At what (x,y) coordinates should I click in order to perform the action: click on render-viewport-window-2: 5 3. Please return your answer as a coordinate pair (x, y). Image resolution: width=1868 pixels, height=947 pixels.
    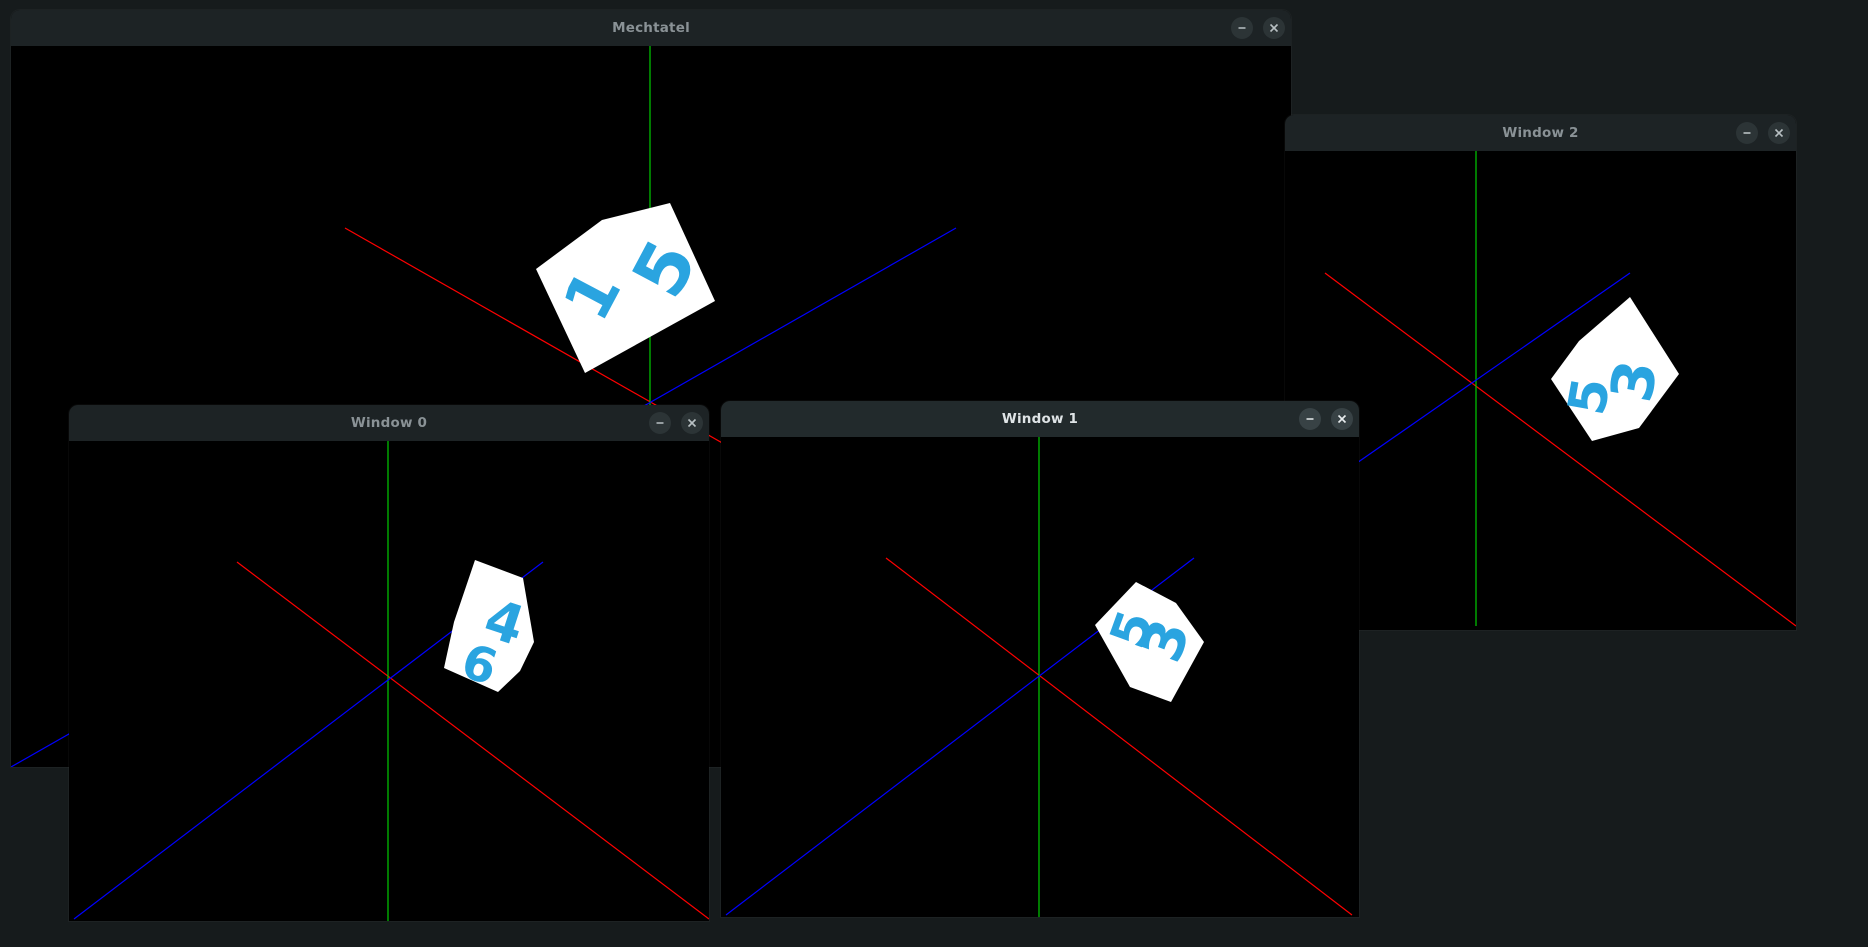
    Looking at the image, I should click on (1540, 390).